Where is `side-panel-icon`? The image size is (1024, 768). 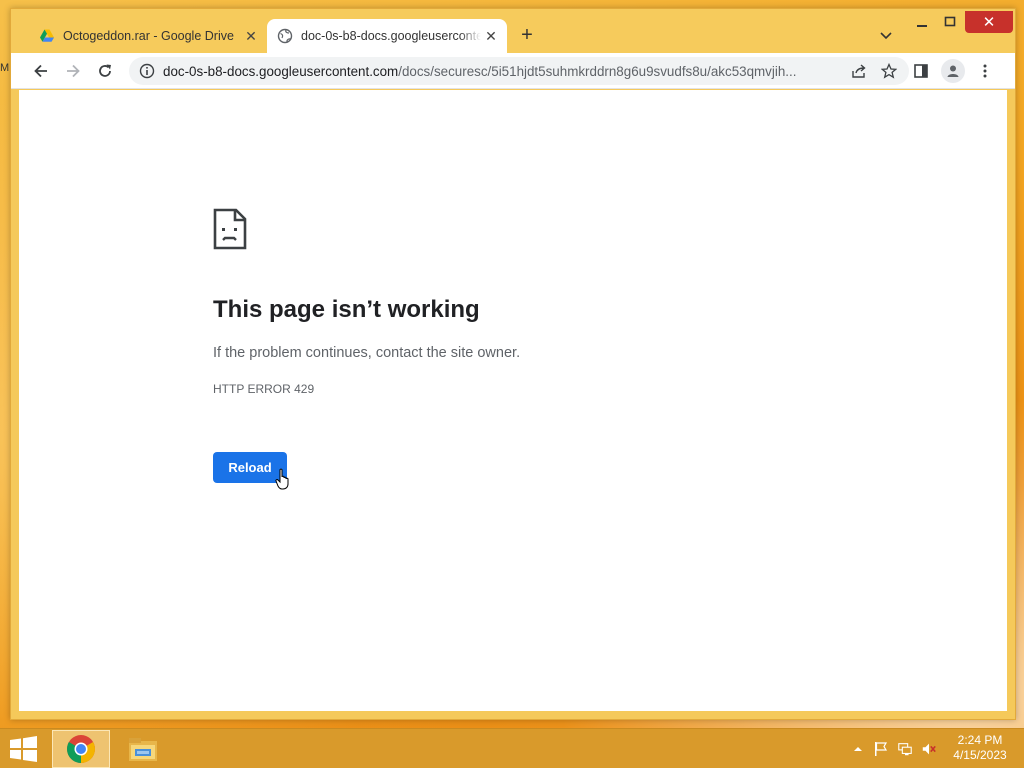
side-panel-icon is located at coordinates (921, 71).